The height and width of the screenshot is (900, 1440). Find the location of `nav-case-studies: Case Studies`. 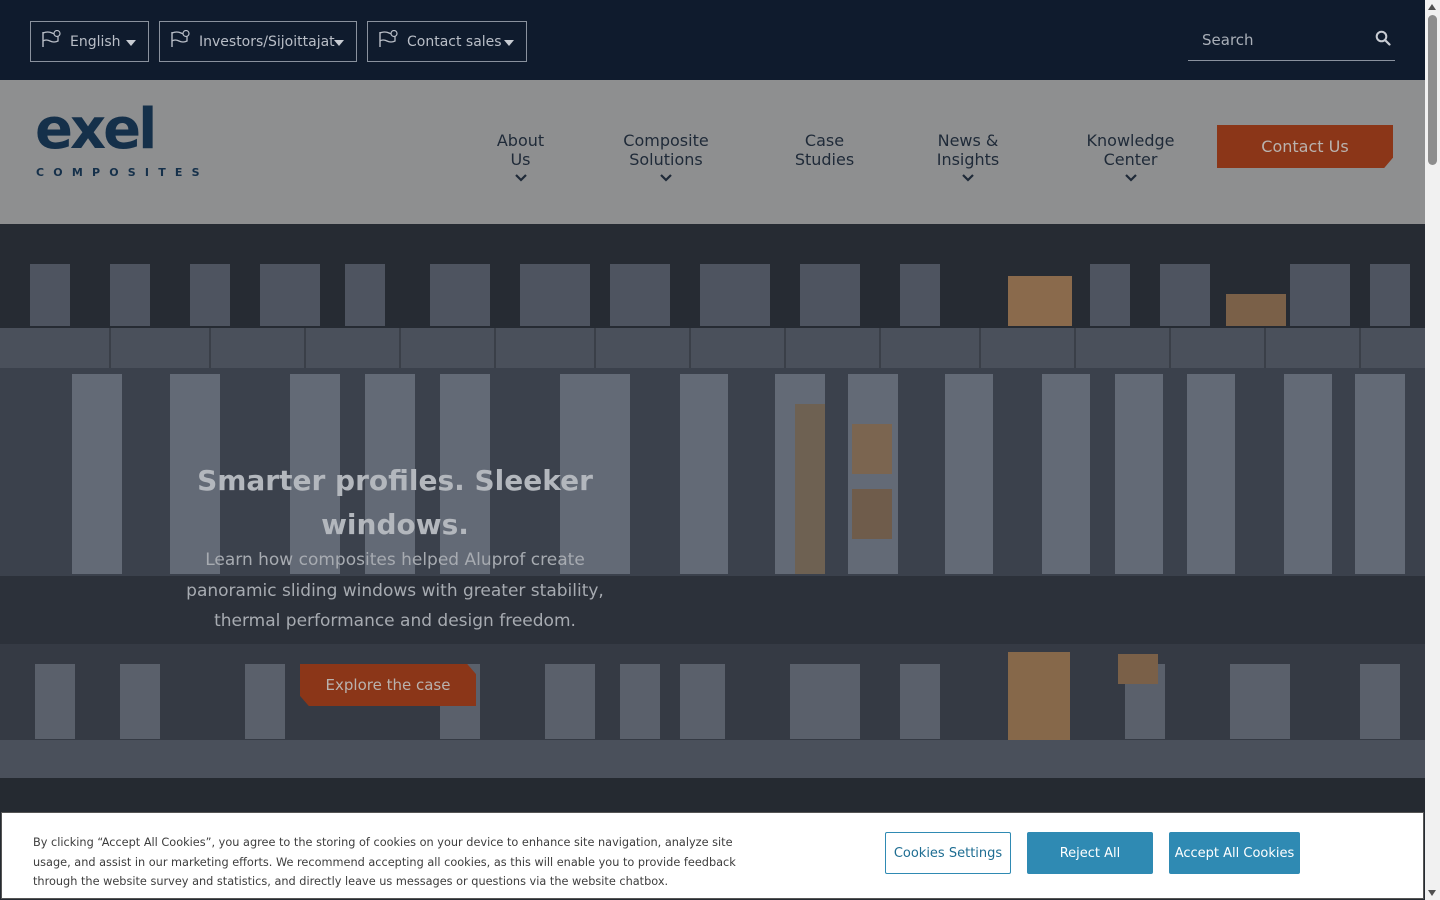

nav-case-studies: Case Studies is located at coordinates (824, 150).